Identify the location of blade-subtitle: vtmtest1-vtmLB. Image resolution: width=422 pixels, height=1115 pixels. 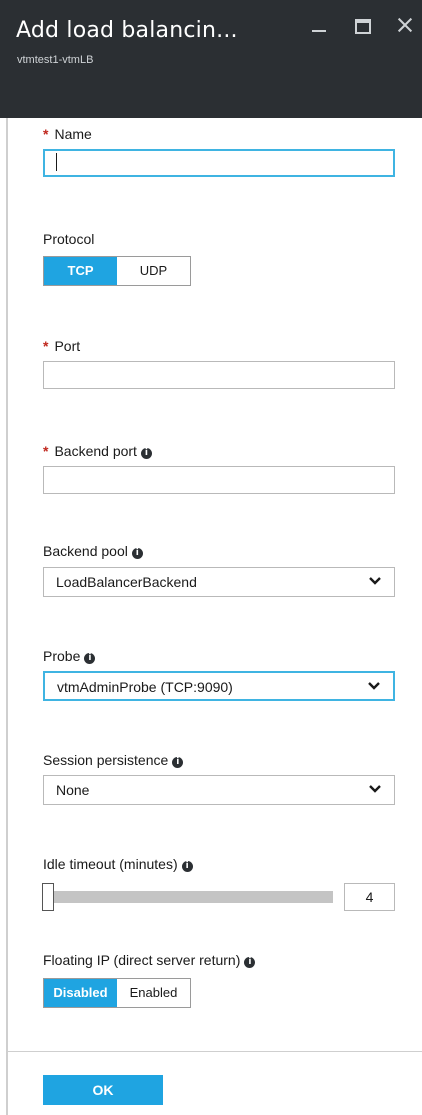
(55, 60).